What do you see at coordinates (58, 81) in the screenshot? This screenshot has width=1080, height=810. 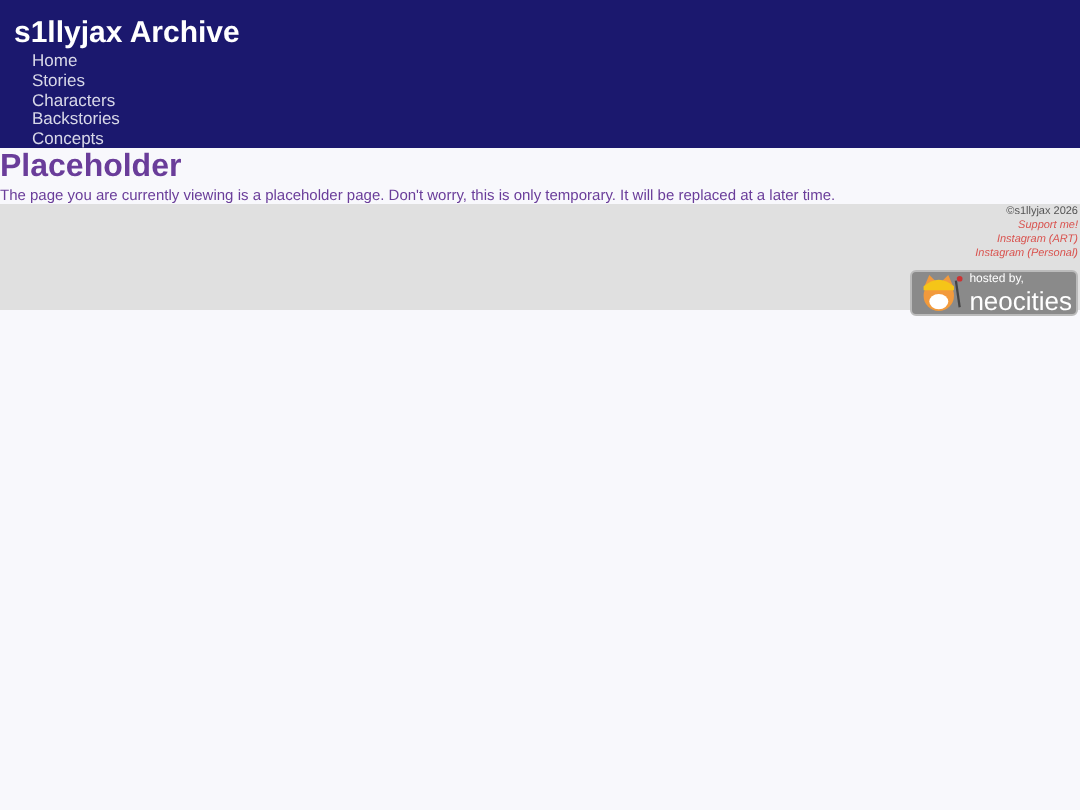 I see `nav-link: Stories` at bounding box center [58, 81].